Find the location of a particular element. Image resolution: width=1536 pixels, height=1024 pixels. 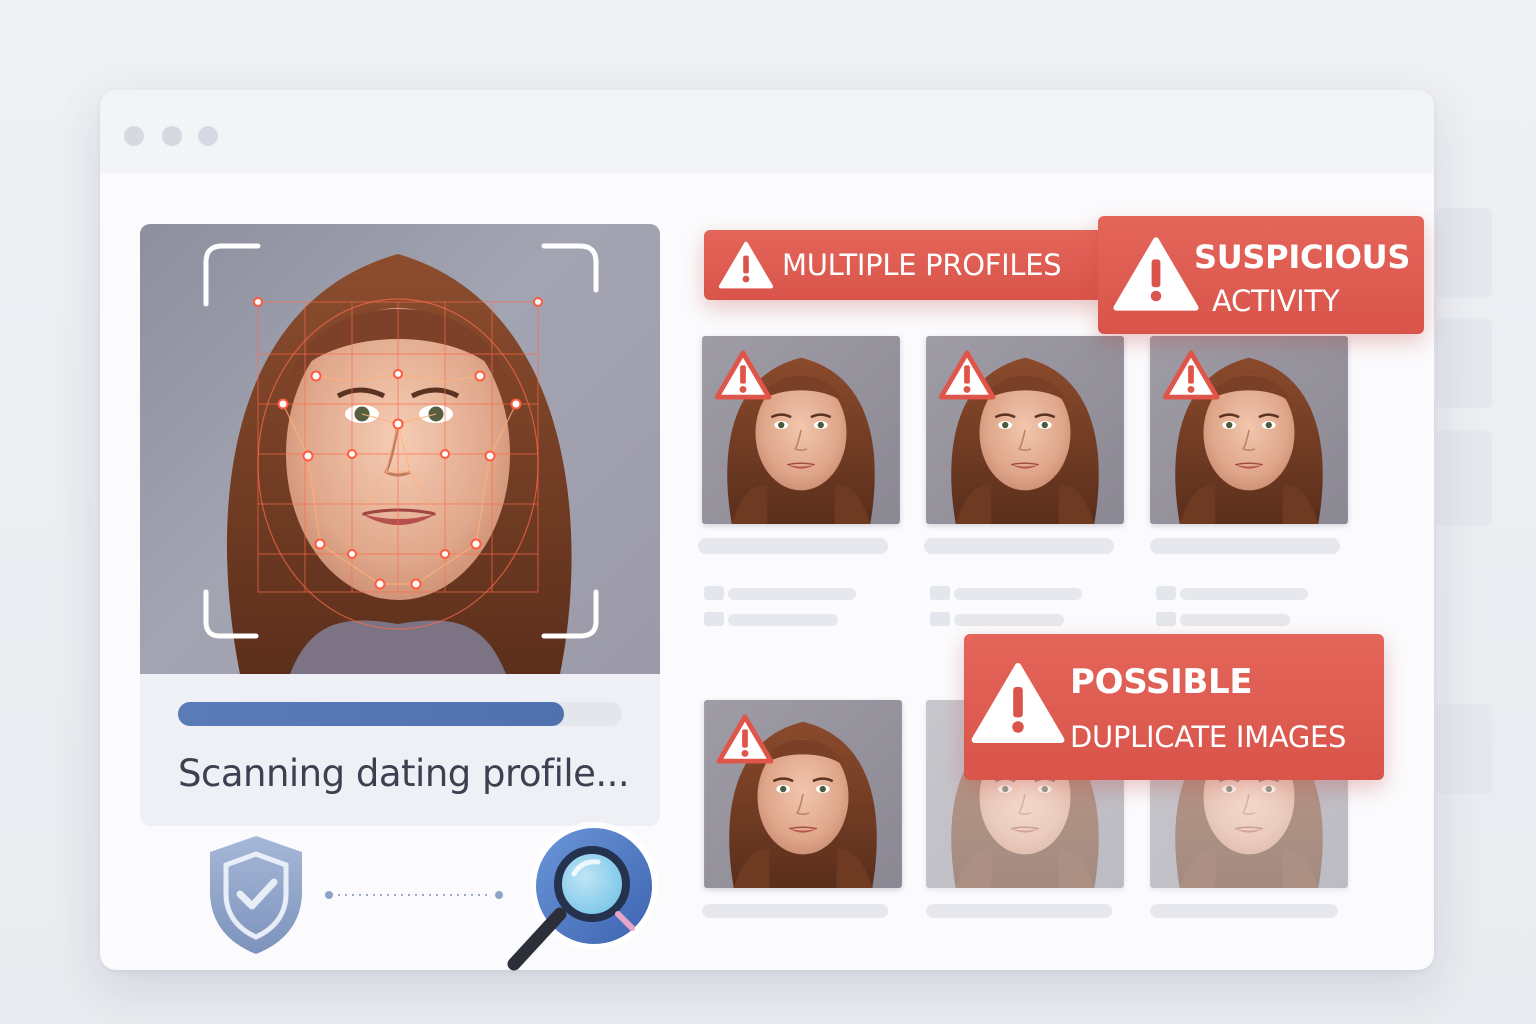

alert-multiple-profiles: MULTIPLE PROFILES is located at coordinates (904, 265).